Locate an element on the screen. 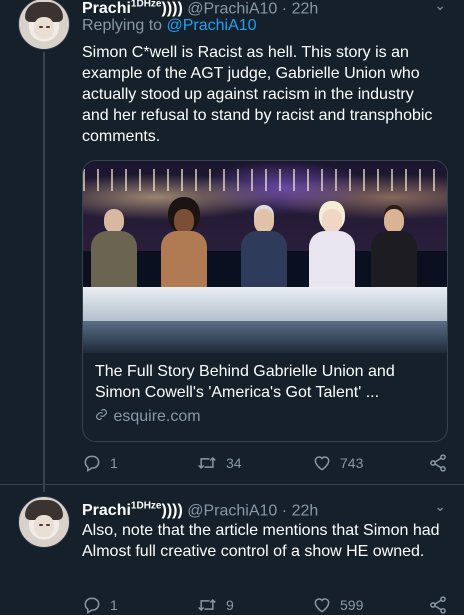 The width and height of the screenshot is (464, 615). like-count: 599 is located at coordinates (352, 605).